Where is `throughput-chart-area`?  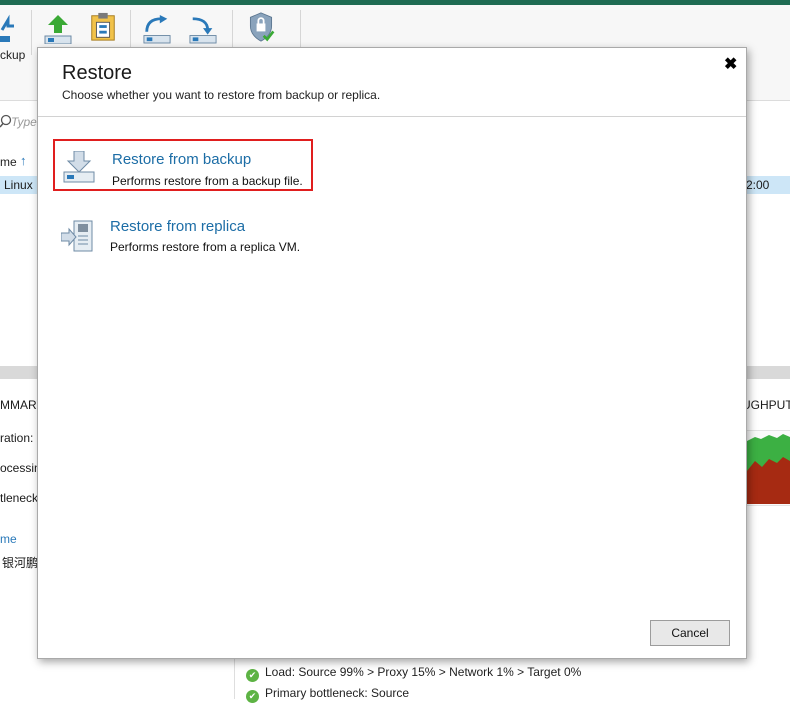 throughput-chart-area is located at coordinates (768, 469).